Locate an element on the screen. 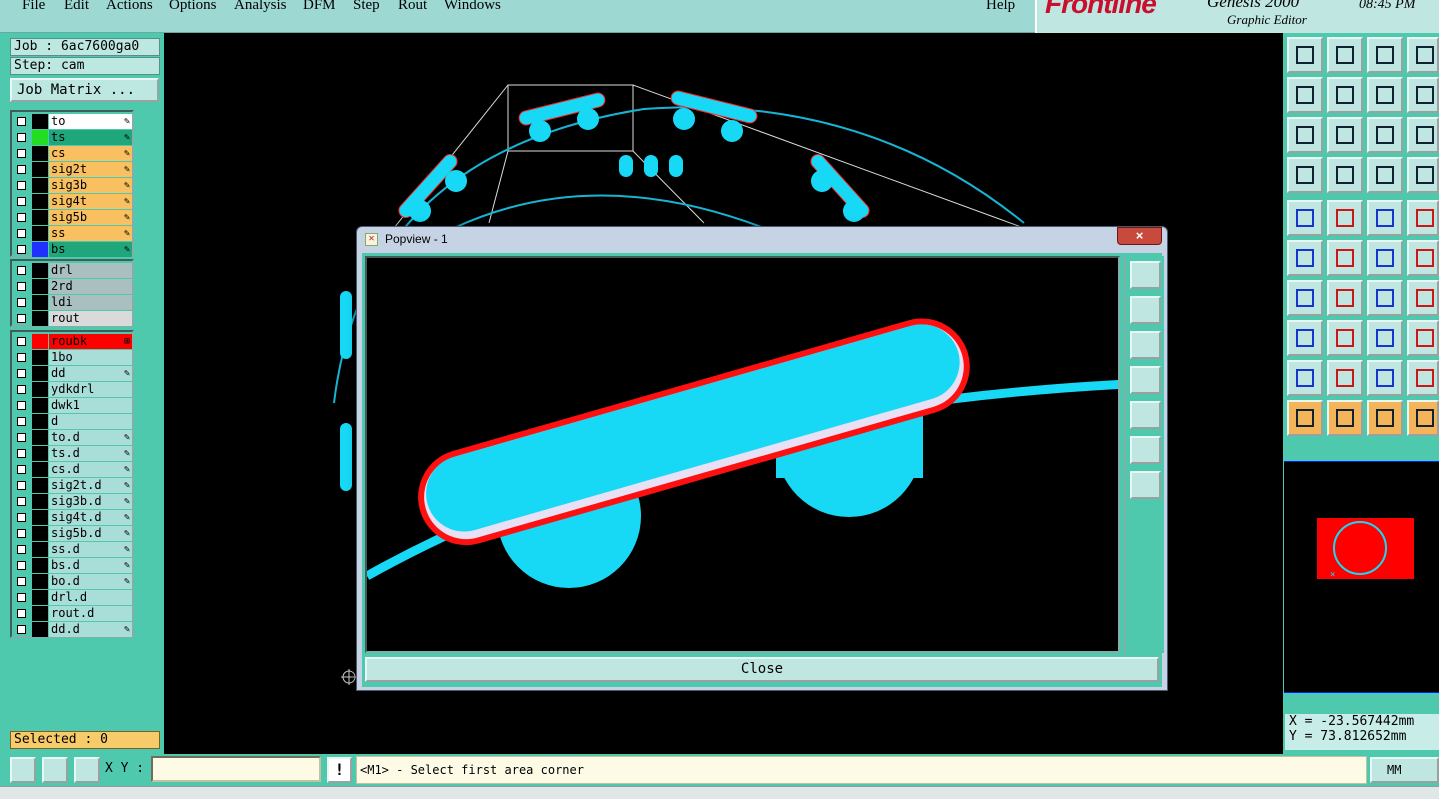  layer-row: sig5b.d ✎ is located at coordinates (73, 534).